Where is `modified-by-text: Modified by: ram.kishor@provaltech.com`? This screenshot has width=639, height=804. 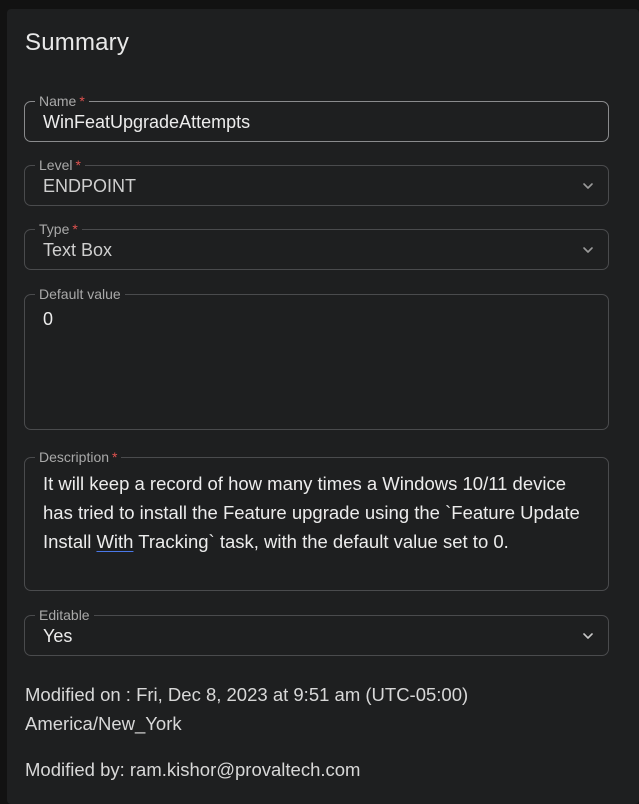 modified-by-text: Modified by: ram.kishor@provaltech.com is located at coordinates (193, 769).